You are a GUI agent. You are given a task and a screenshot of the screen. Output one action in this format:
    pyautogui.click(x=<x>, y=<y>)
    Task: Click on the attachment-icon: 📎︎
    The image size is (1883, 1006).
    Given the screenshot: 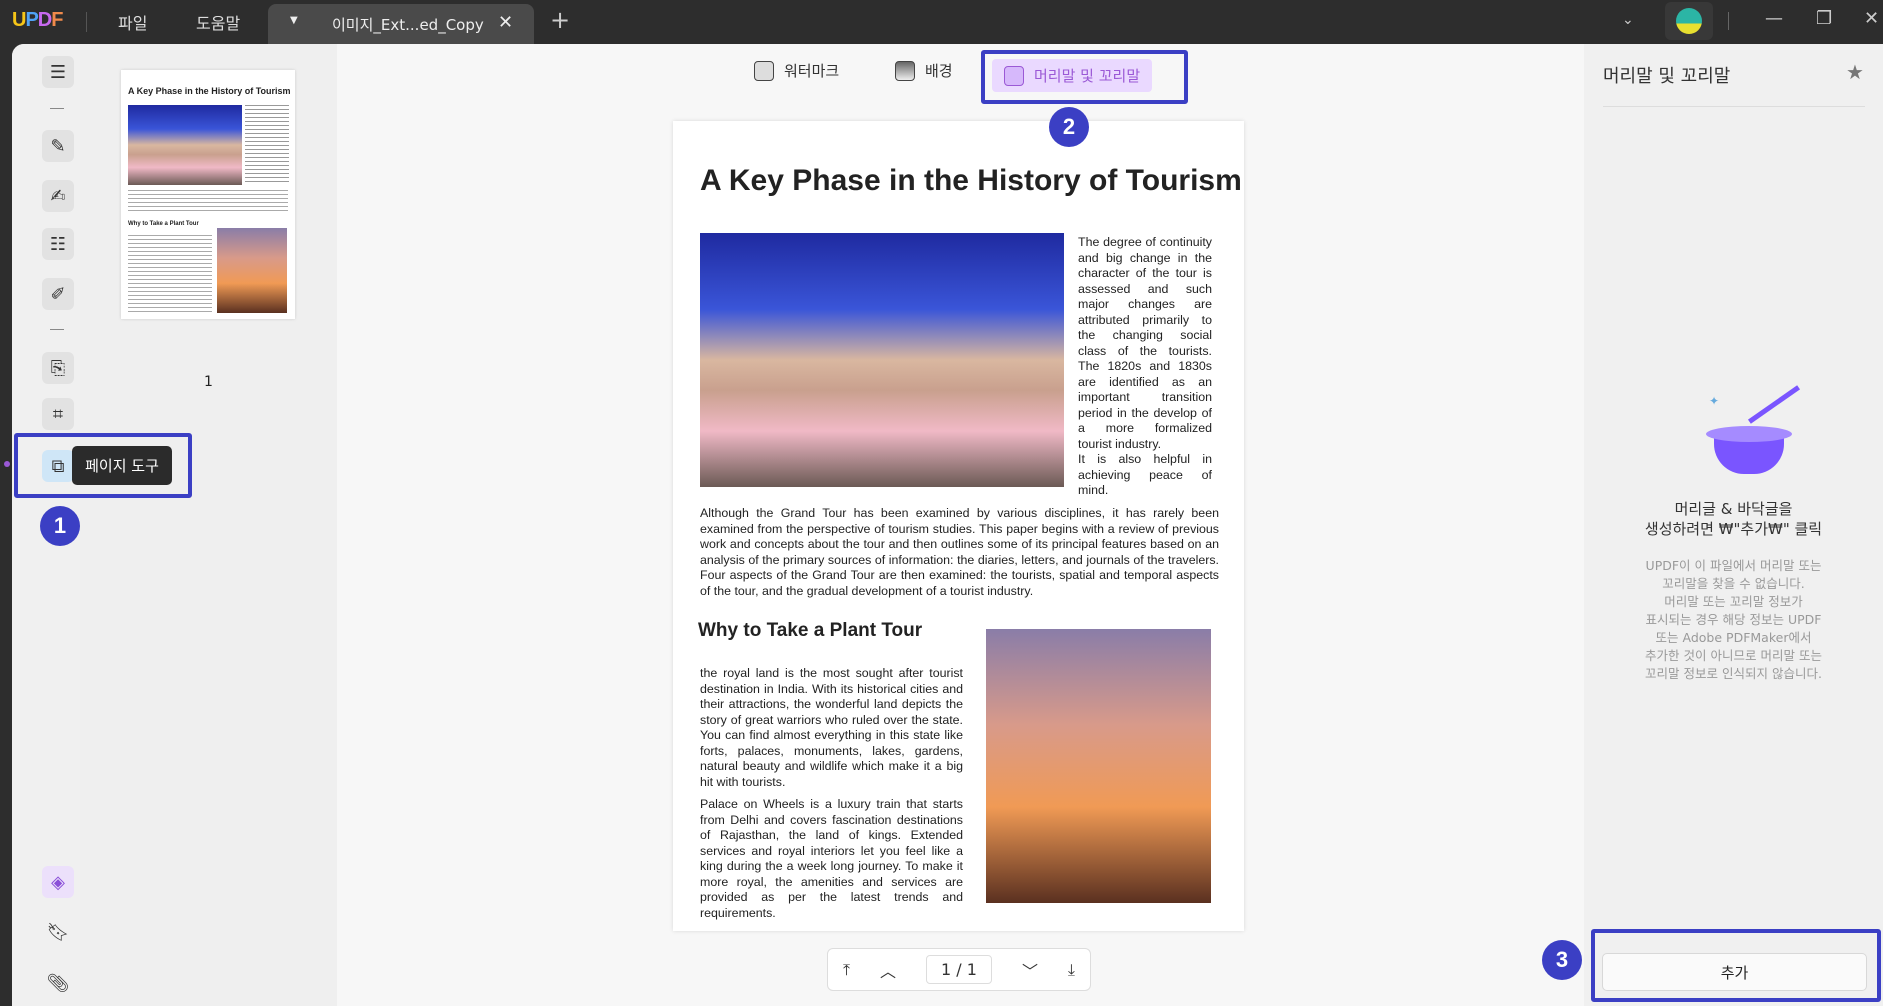 What is the action you would take?
    pyautogui.click(x=58, y=983)
    